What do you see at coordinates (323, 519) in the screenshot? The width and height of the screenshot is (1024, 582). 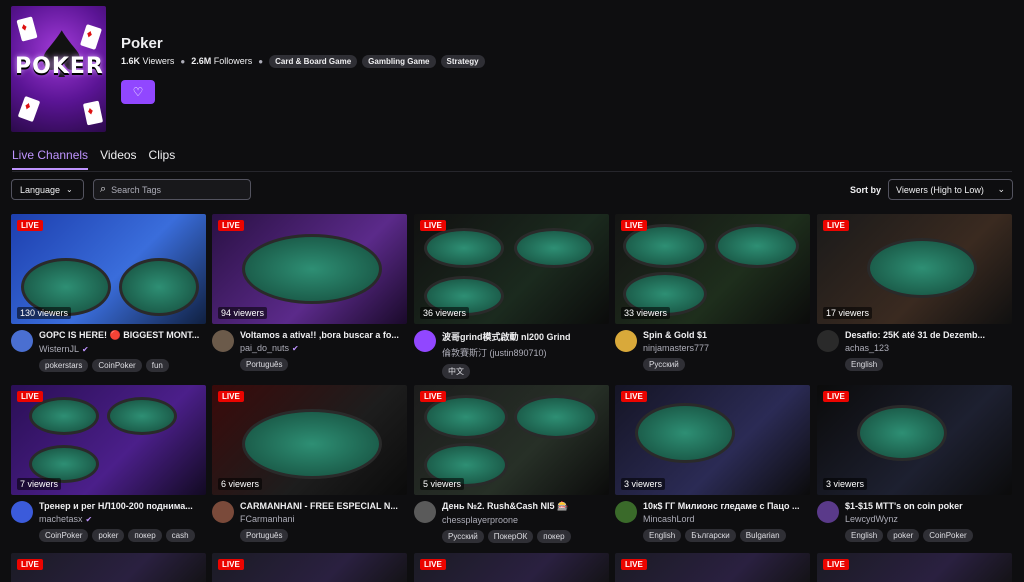 I see `channel-name: FCarmanhani` at bounding box center [323, 519].